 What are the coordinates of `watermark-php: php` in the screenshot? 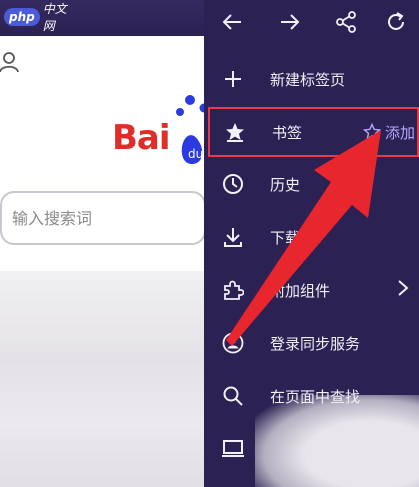 It's located at (22, 17).